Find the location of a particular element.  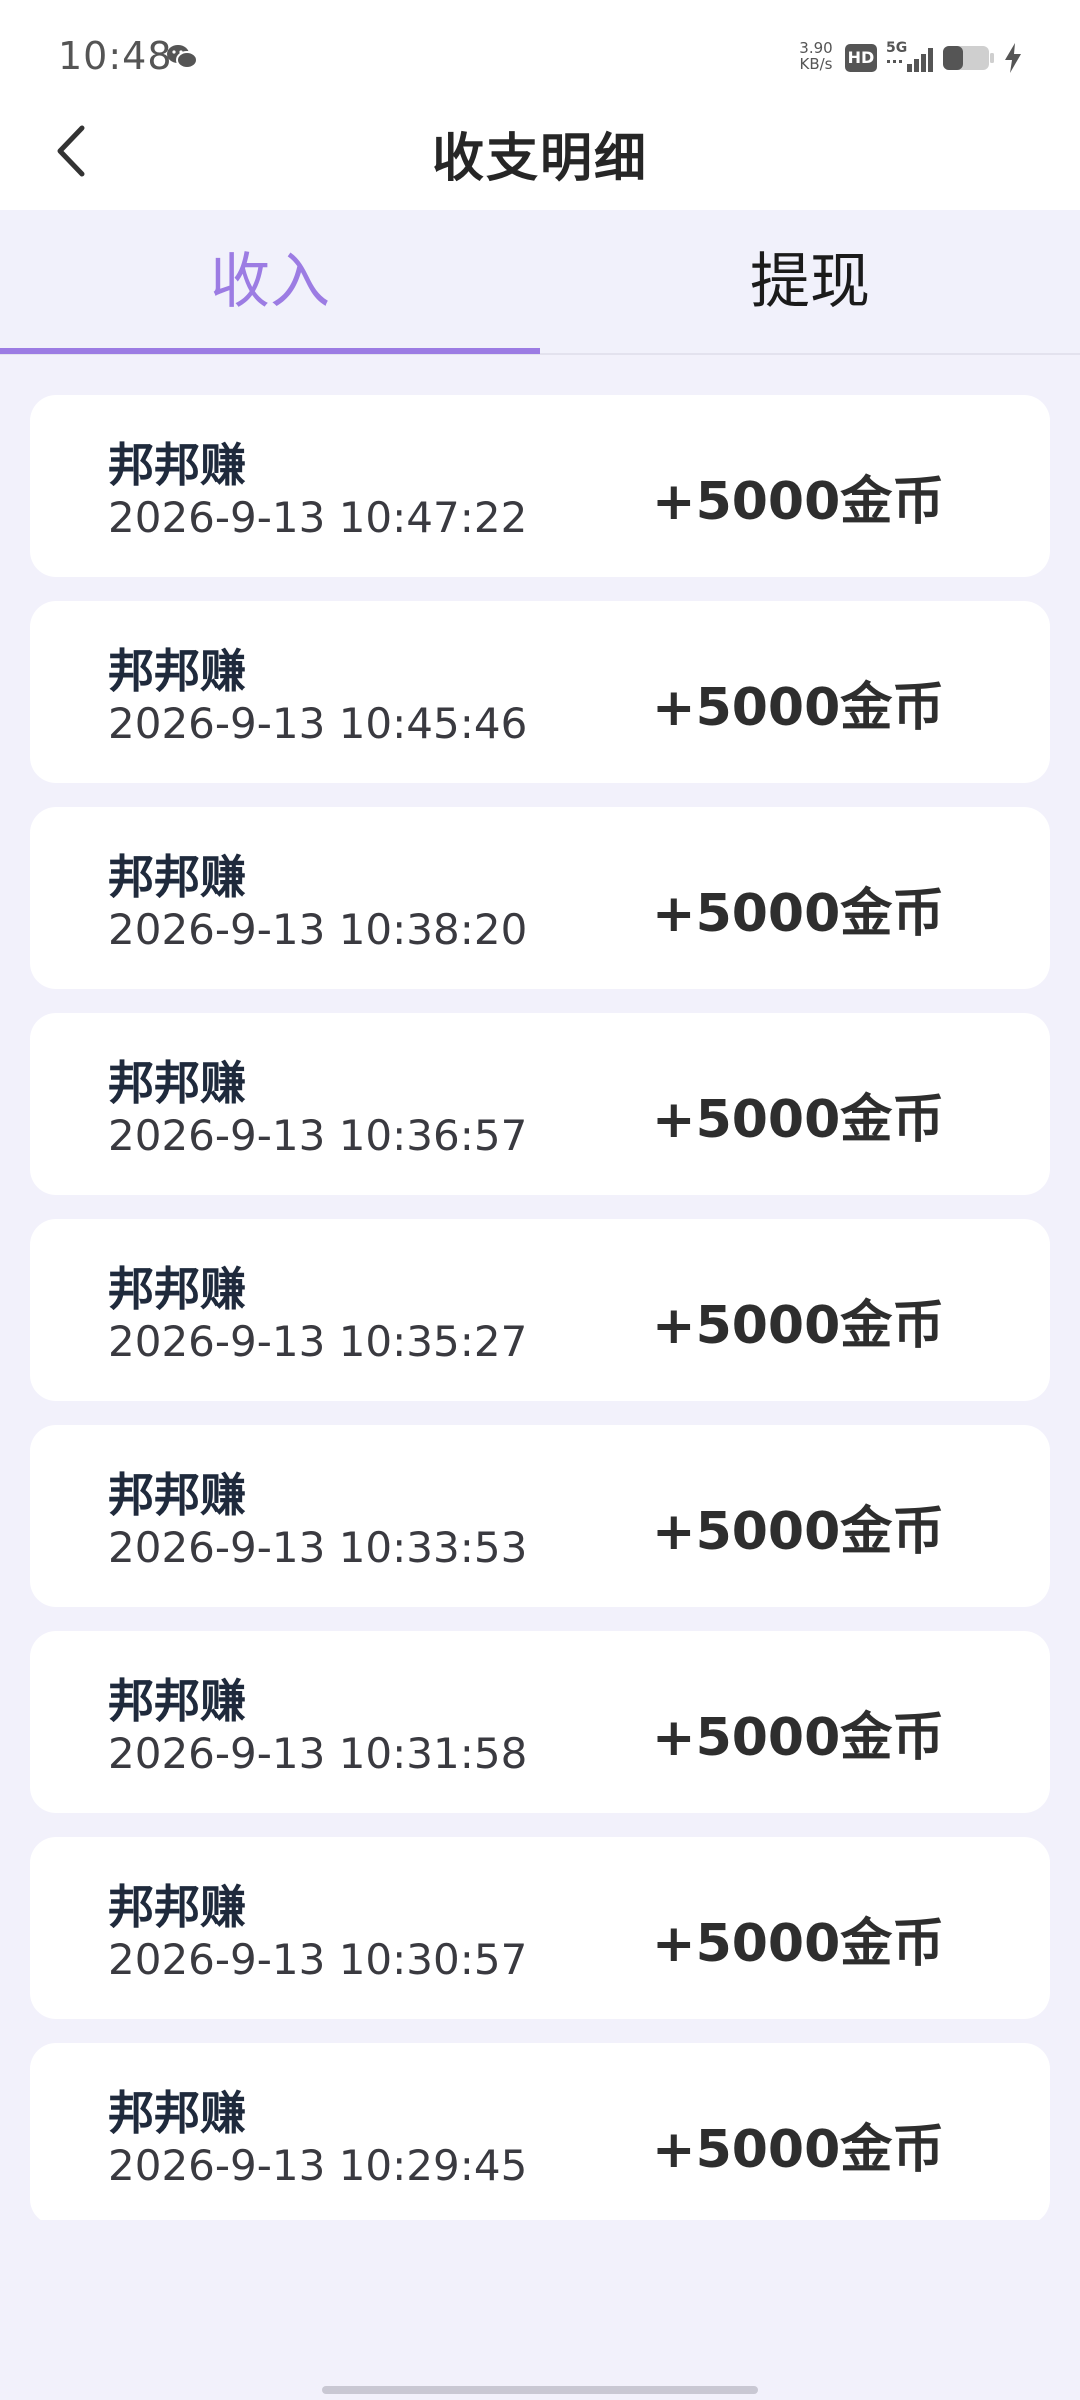

record-time: 2026-9-13 10:38:20 is located at coordinates (318, 929).